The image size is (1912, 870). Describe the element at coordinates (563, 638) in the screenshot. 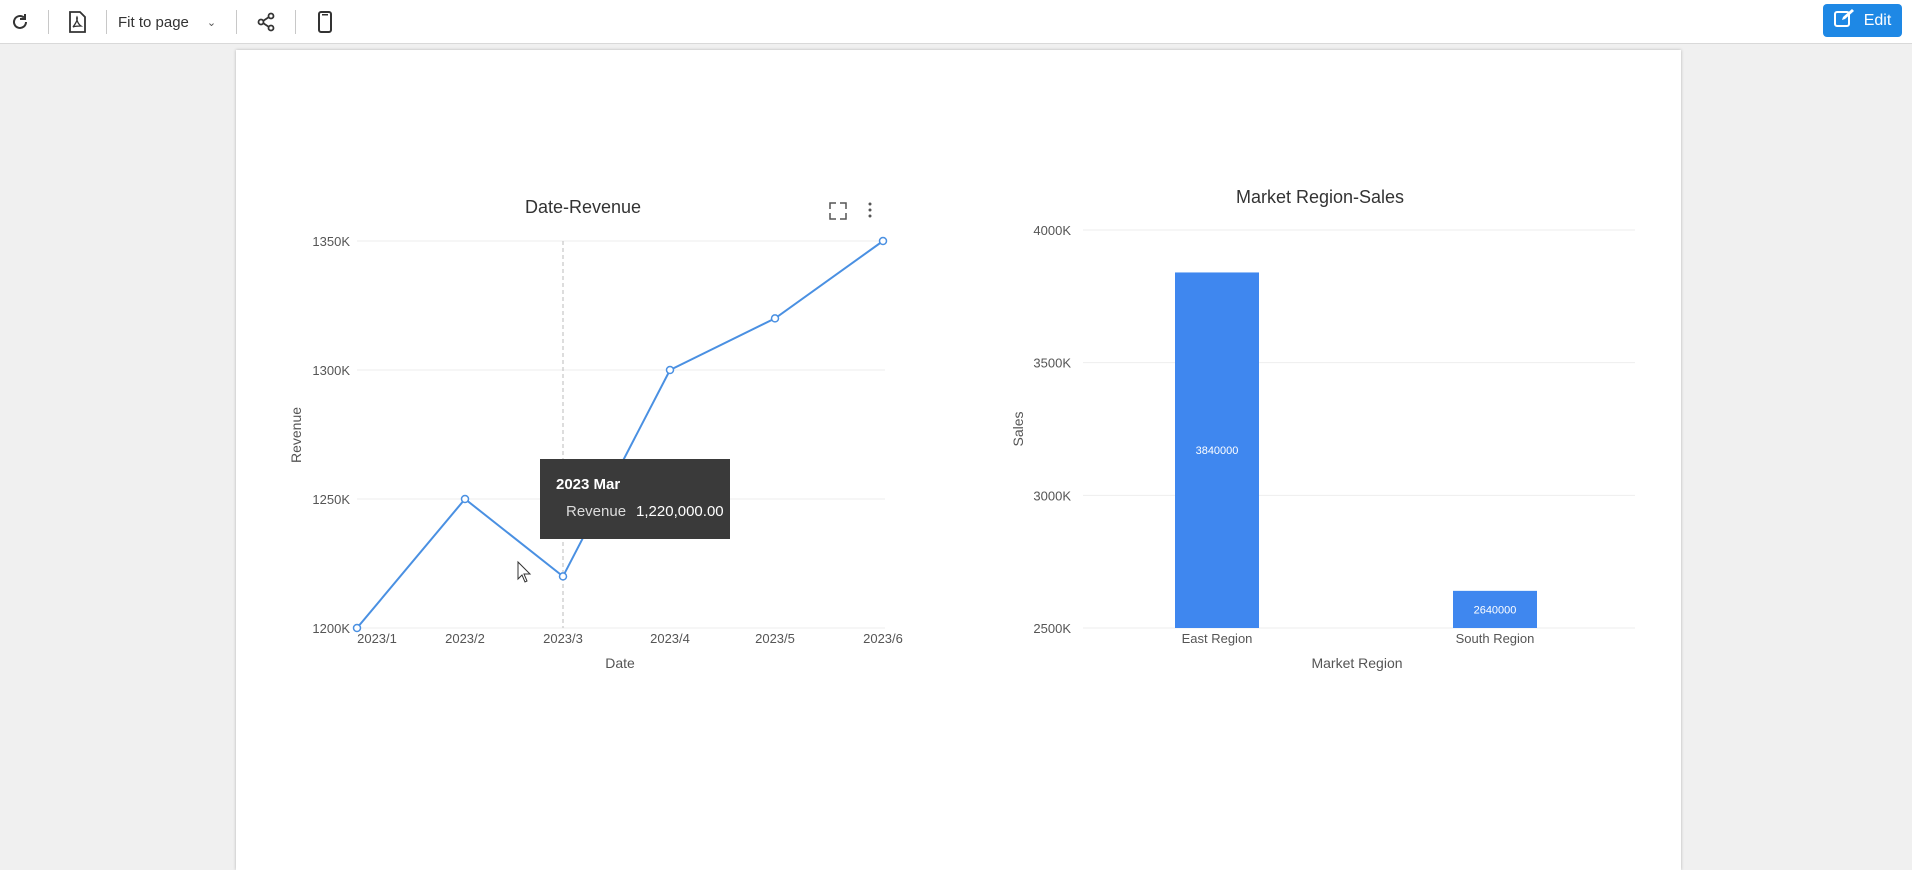

I see `x-tick-label: 2023/3` at that location.